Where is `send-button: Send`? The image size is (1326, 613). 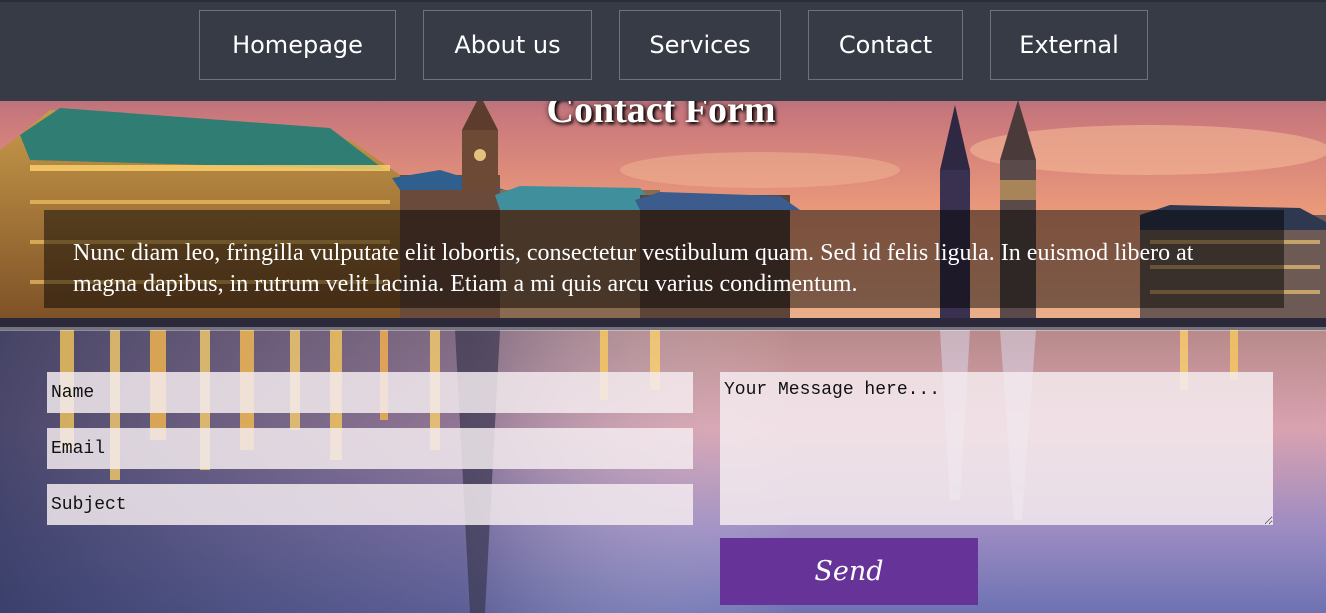
send-button: Send is located at coordinates (849, 571).